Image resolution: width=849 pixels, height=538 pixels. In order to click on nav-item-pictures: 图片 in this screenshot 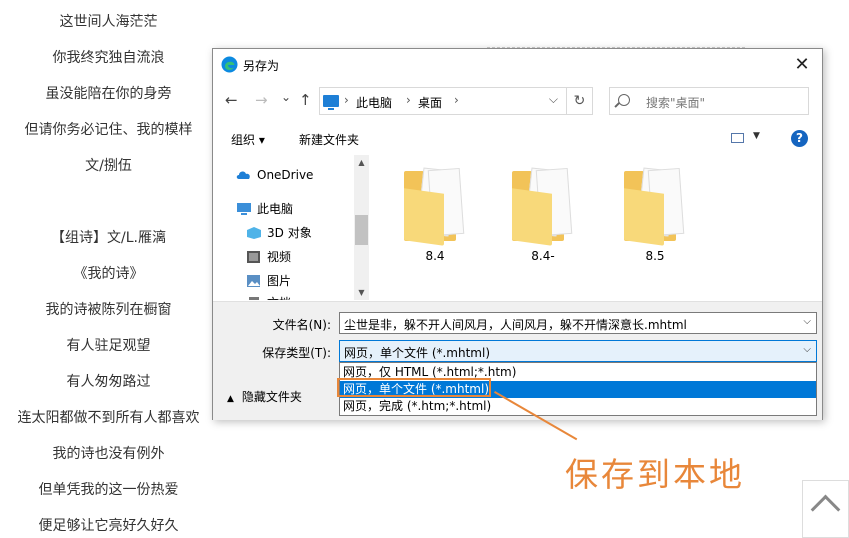, I will do `click(268, 280)`.